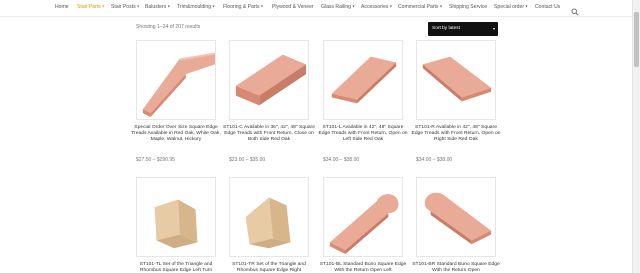 The width and height of the screenshot is (640, 273). I want to click on menu-label: Home, so click(62, 7).